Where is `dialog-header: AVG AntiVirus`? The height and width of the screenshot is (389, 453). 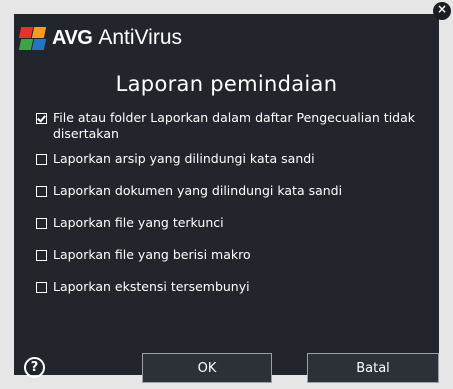 dialog-header: AVG AntiVirus is located at coordinates (100, 38).